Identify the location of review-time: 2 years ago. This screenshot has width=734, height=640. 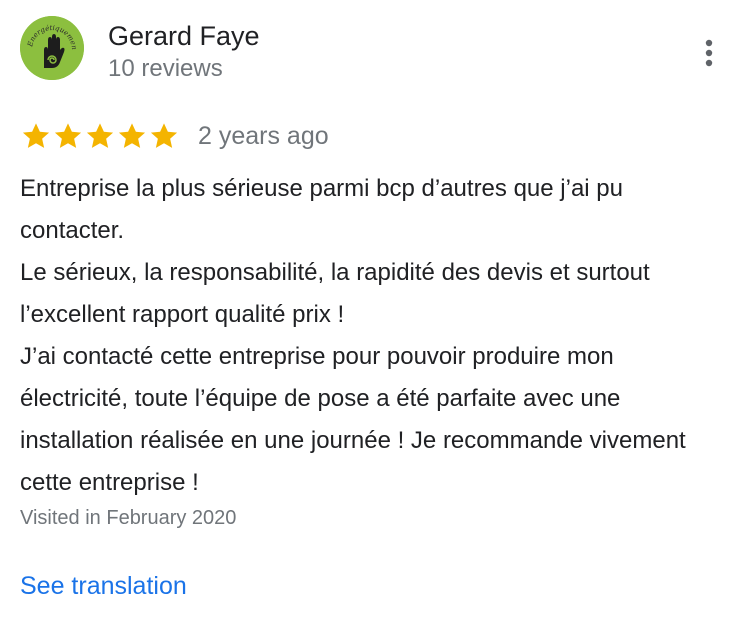
(263, 136).